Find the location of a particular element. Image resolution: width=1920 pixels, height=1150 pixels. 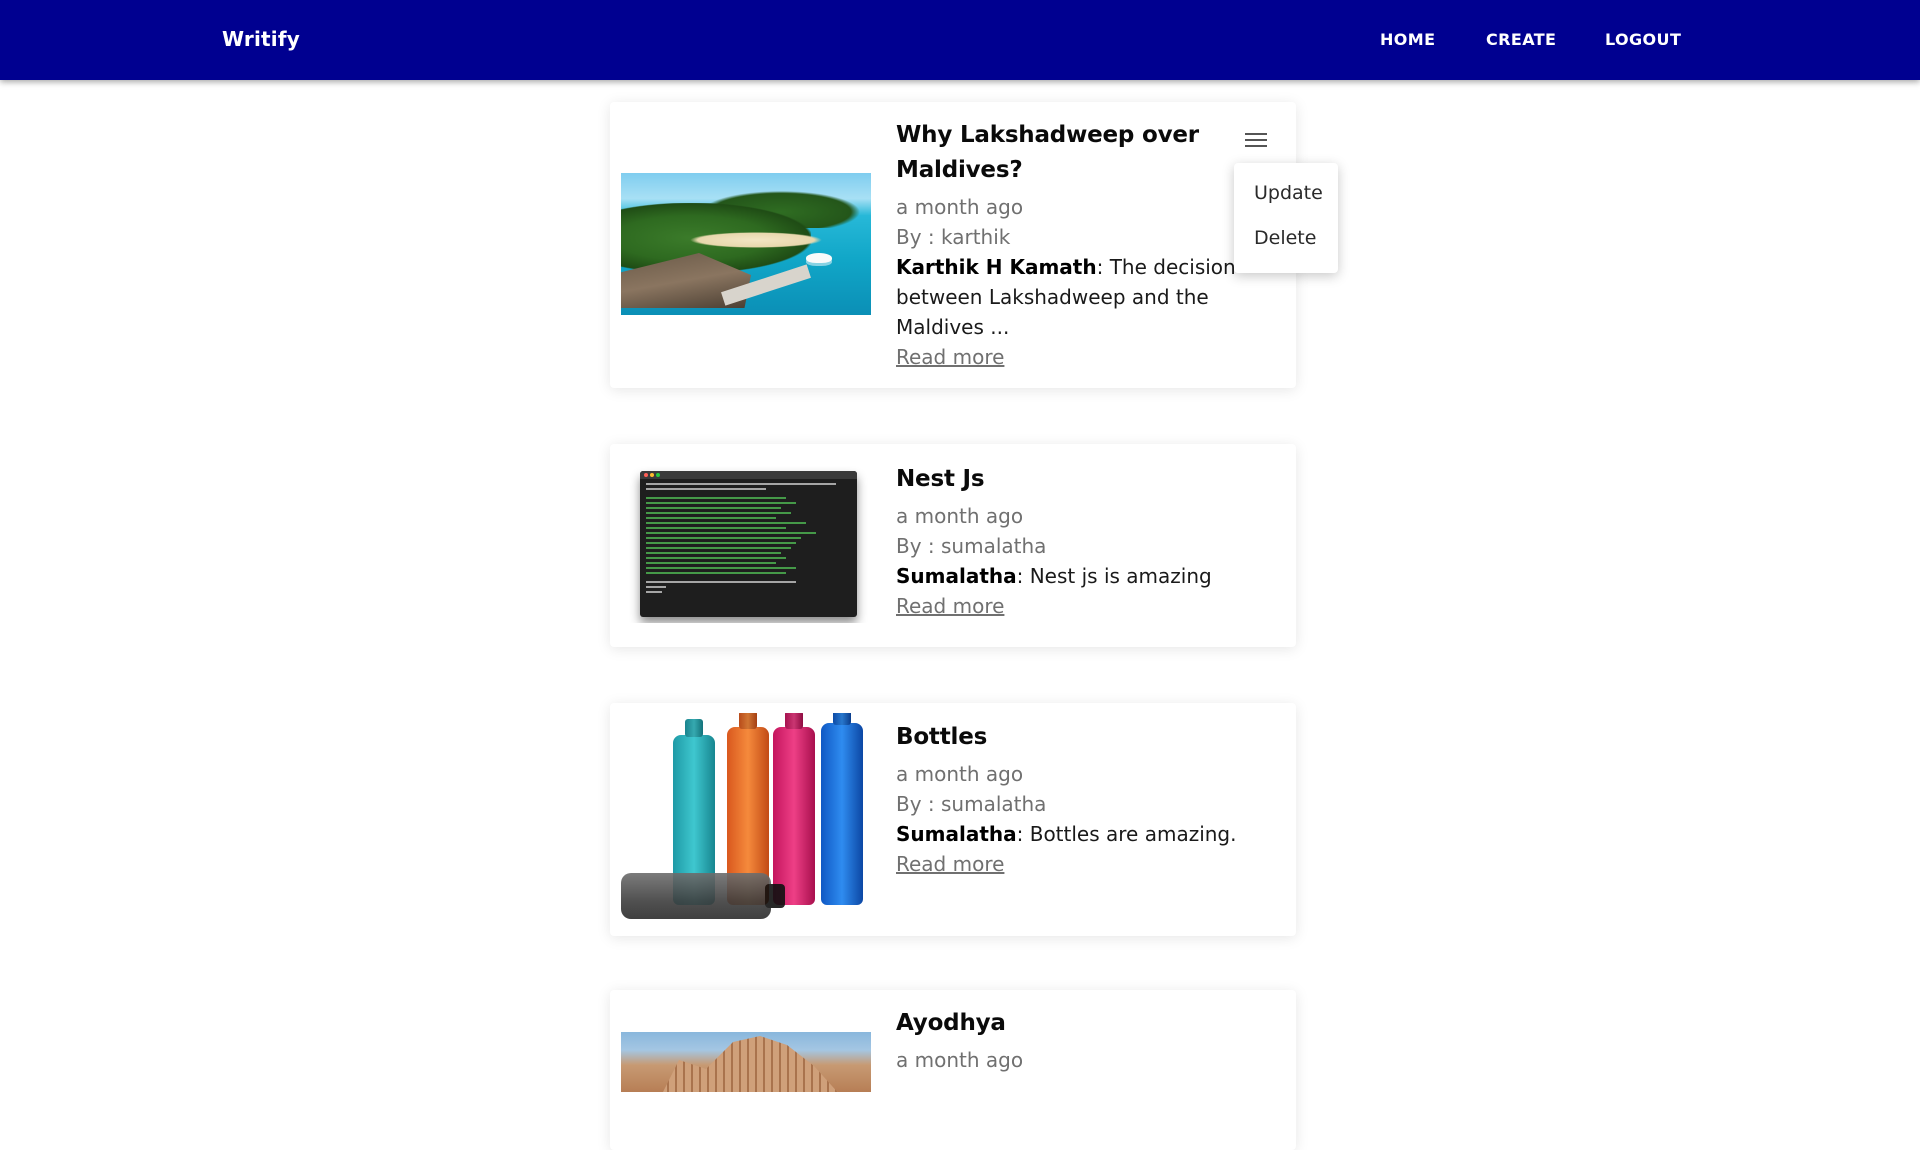

post-options-menu: Update Delete is located at coordinates (1286, 218).